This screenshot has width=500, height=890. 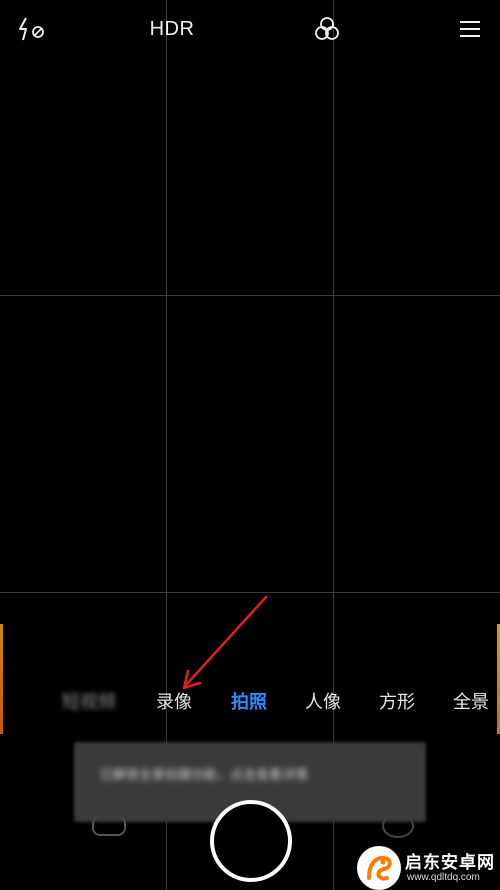 I want to click on camera-mode-strip: 短视频 录像 拍照 人像 方形 全景, so click(x=250, y=703).